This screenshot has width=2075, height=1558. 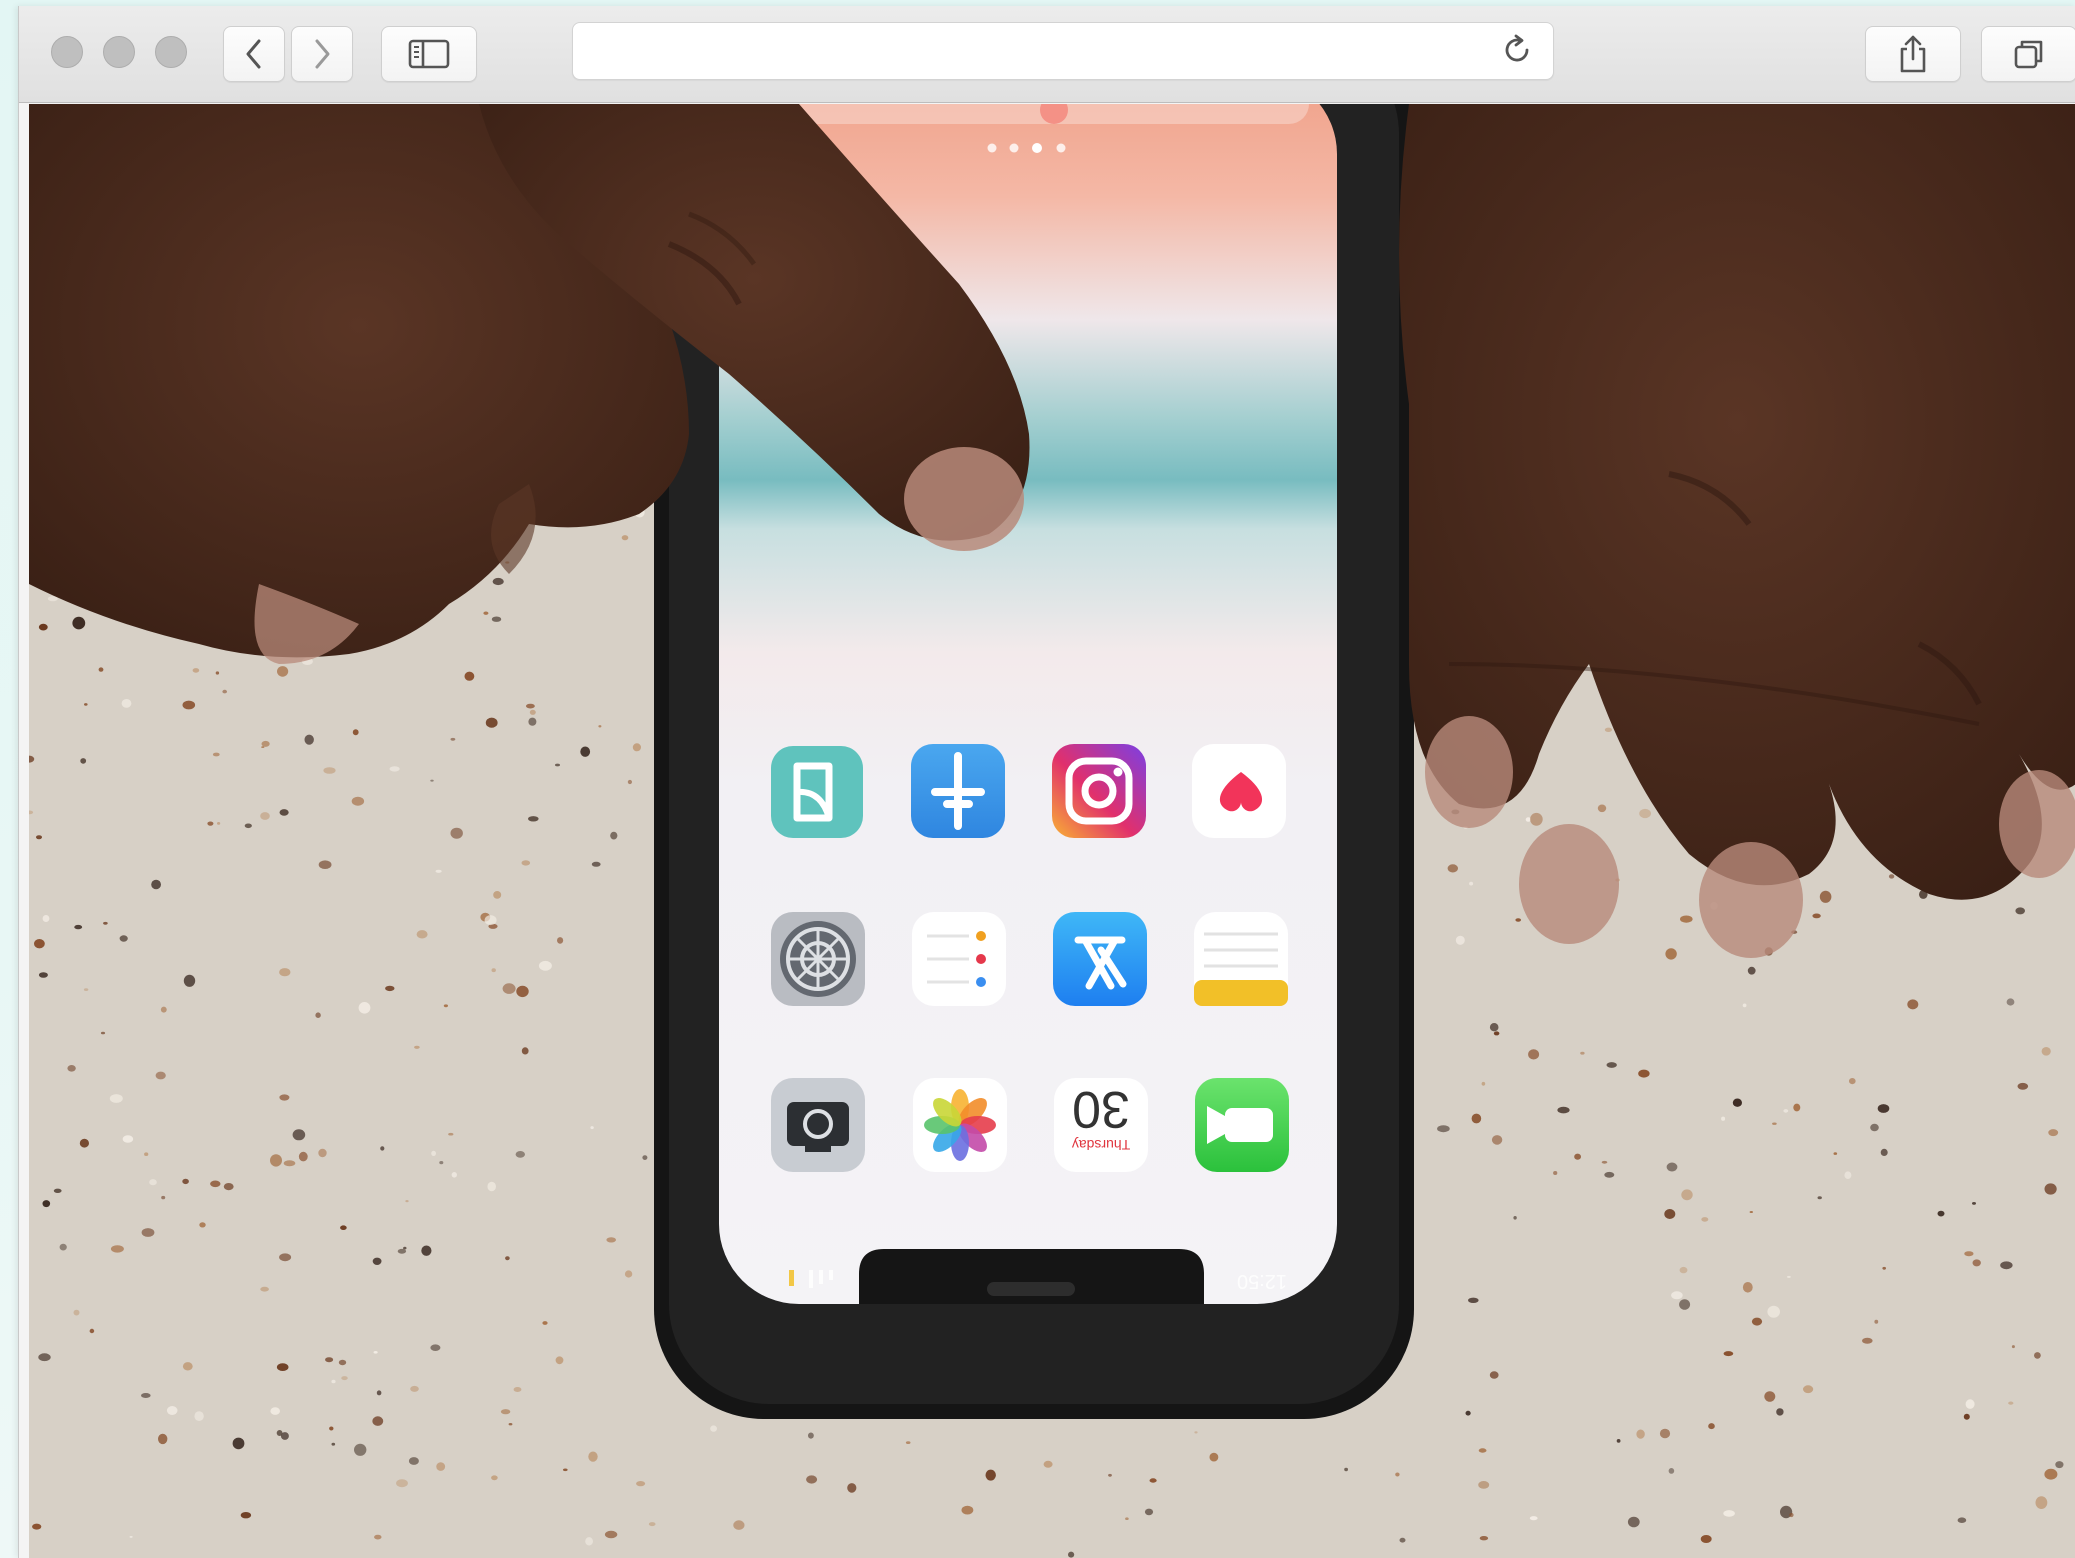 What do you see at coordinates (119, 52) in the screenshot?
I see `minimize-window-button` at bounding box center [119, 52].